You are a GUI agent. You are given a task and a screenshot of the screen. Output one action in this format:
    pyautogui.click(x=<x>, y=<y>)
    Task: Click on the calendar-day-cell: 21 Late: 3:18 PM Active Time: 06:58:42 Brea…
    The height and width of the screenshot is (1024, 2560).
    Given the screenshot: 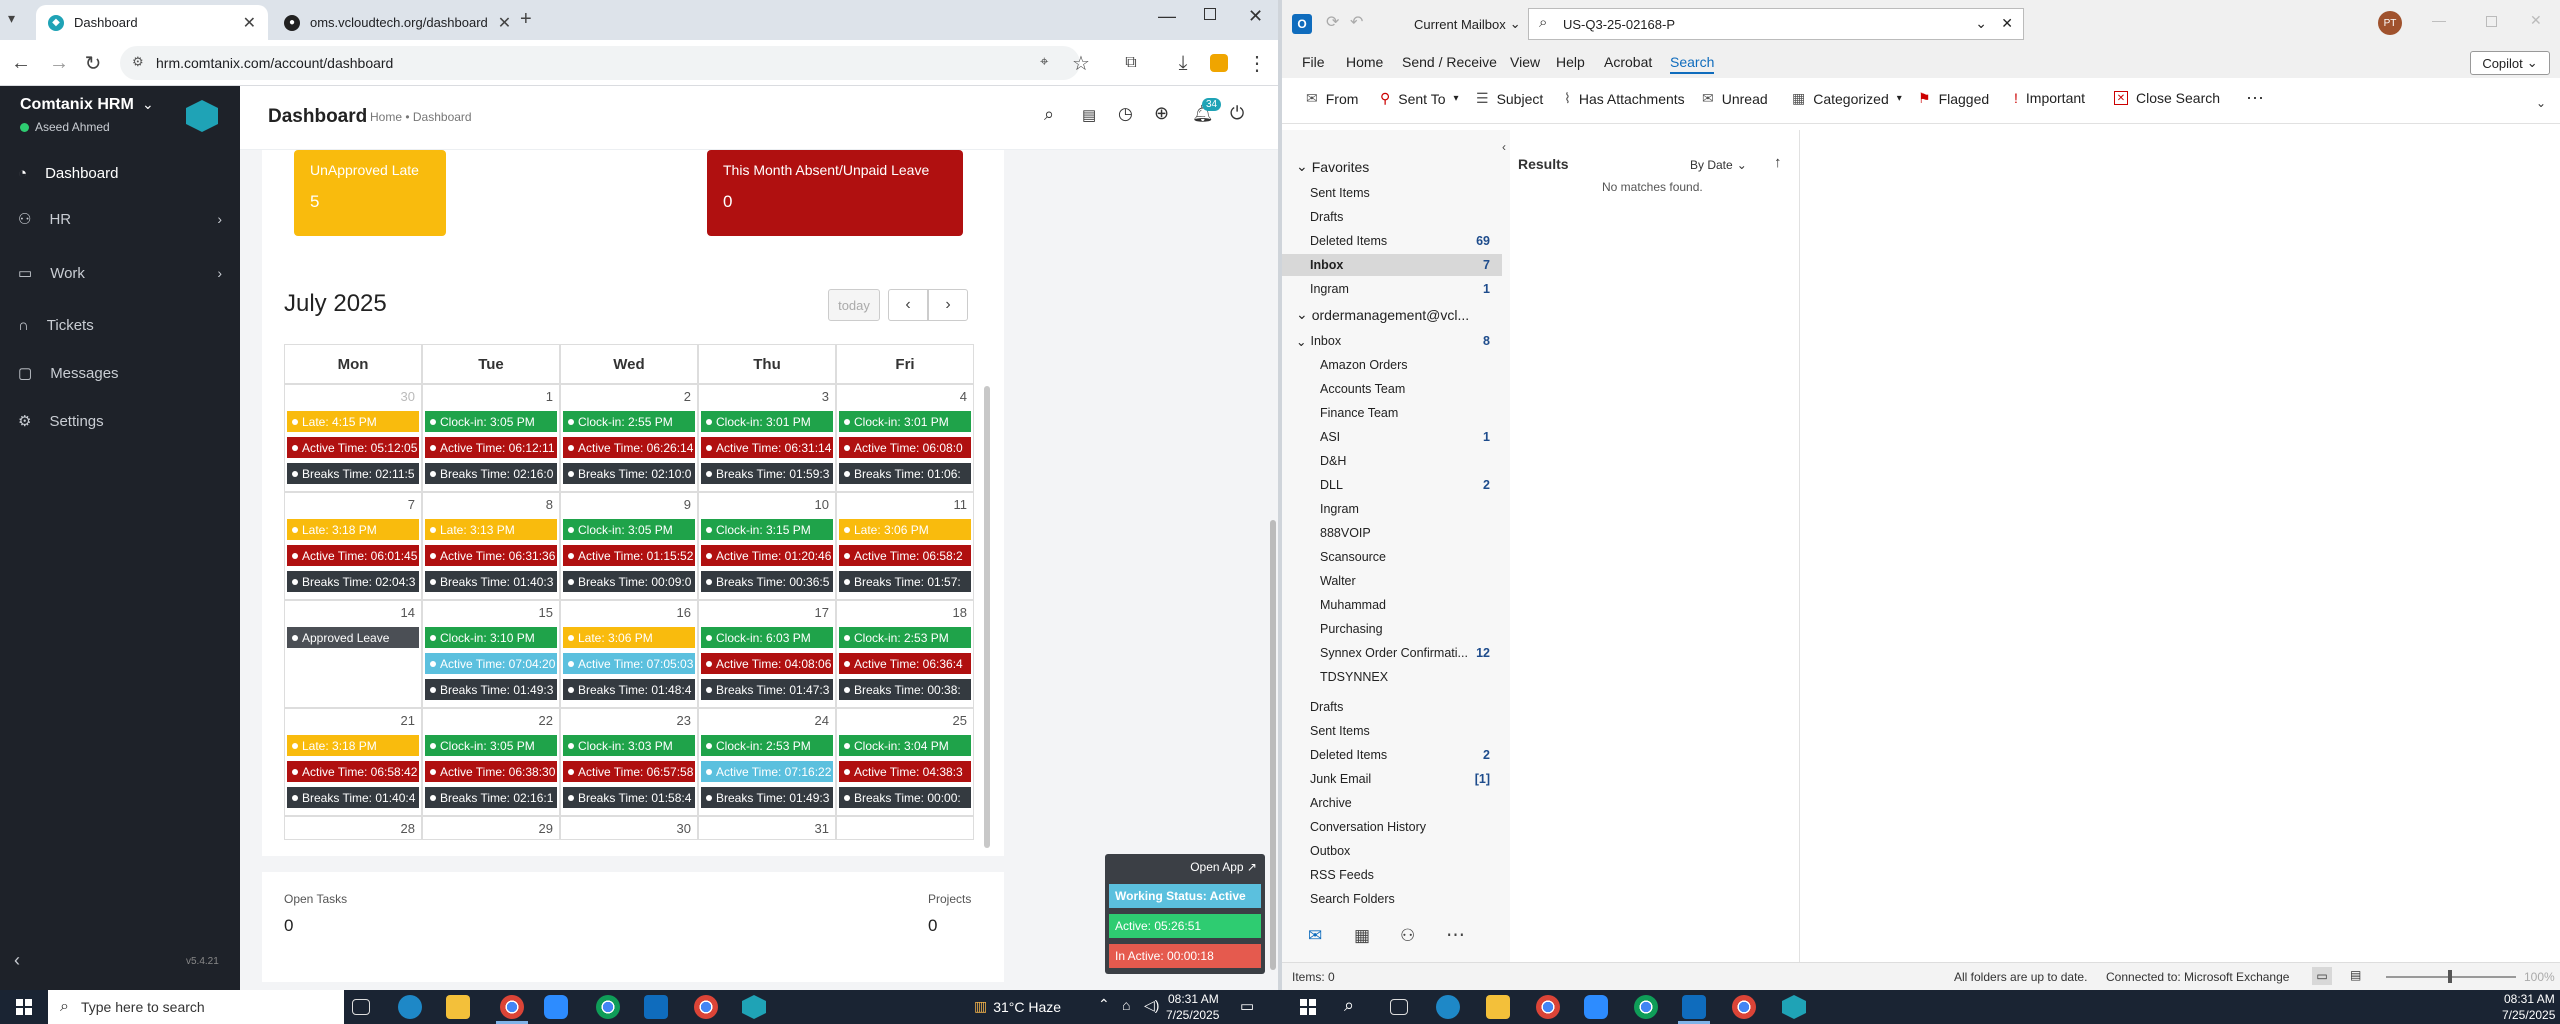 What is the action you would take?
    pyautogui.click(x=353, y=762)
    